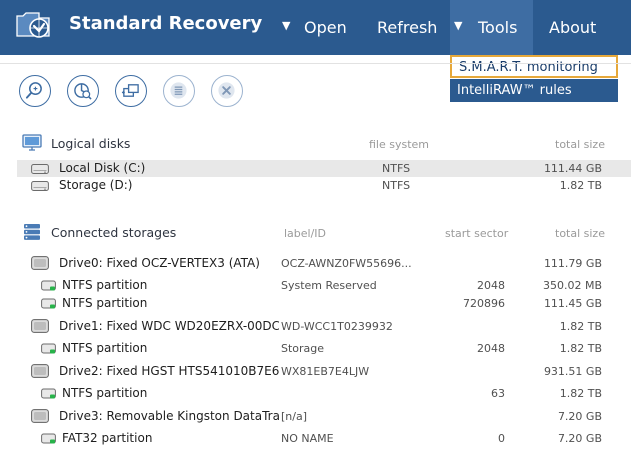  I want to click on storage-start-sector: 63, so click(498, 393).